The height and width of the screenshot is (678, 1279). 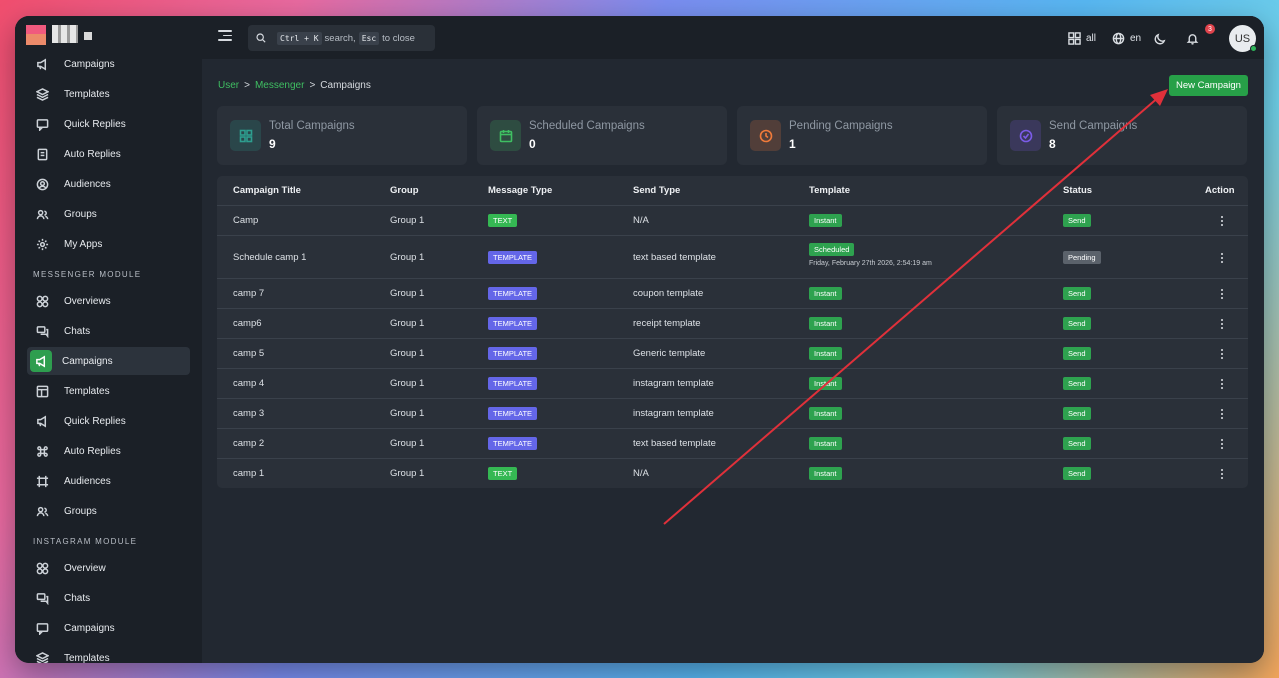 What do you see at coordinates (108, 301) in the screenshot?
I see `sidebar-item-overviews: Overviews` at bounding box center [108, 301].